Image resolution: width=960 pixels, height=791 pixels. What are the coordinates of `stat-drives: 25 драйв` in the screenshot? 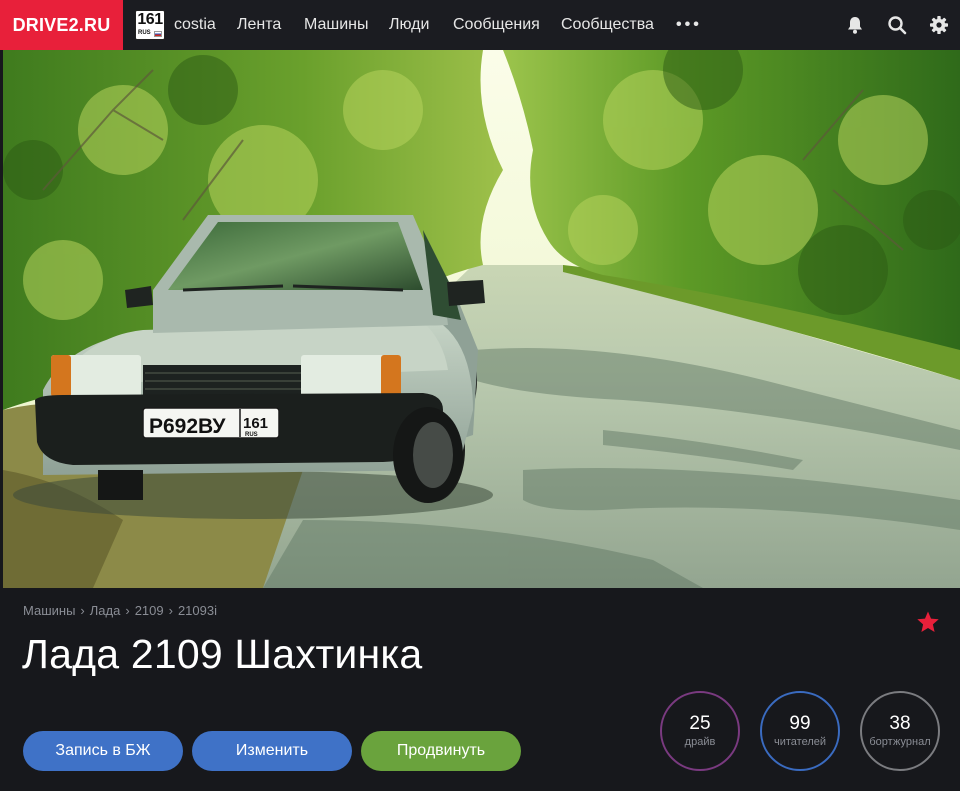 It's located at (700, 731).